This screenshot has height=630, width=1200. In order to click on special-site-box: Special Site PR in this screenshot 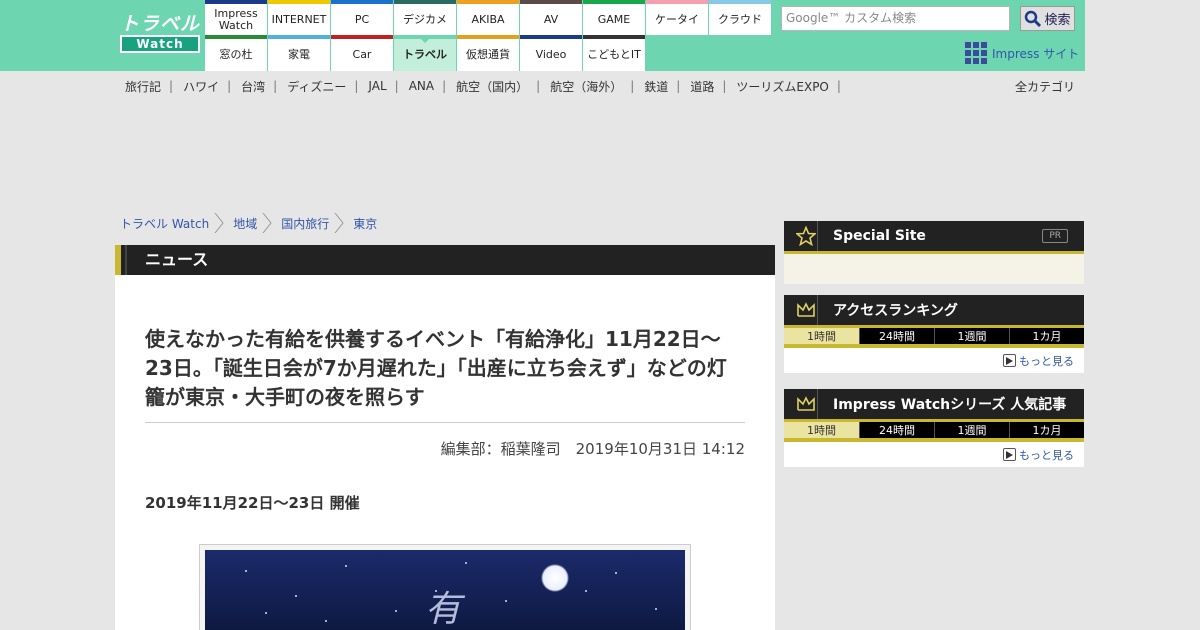, I will do `click(934, 252)`.